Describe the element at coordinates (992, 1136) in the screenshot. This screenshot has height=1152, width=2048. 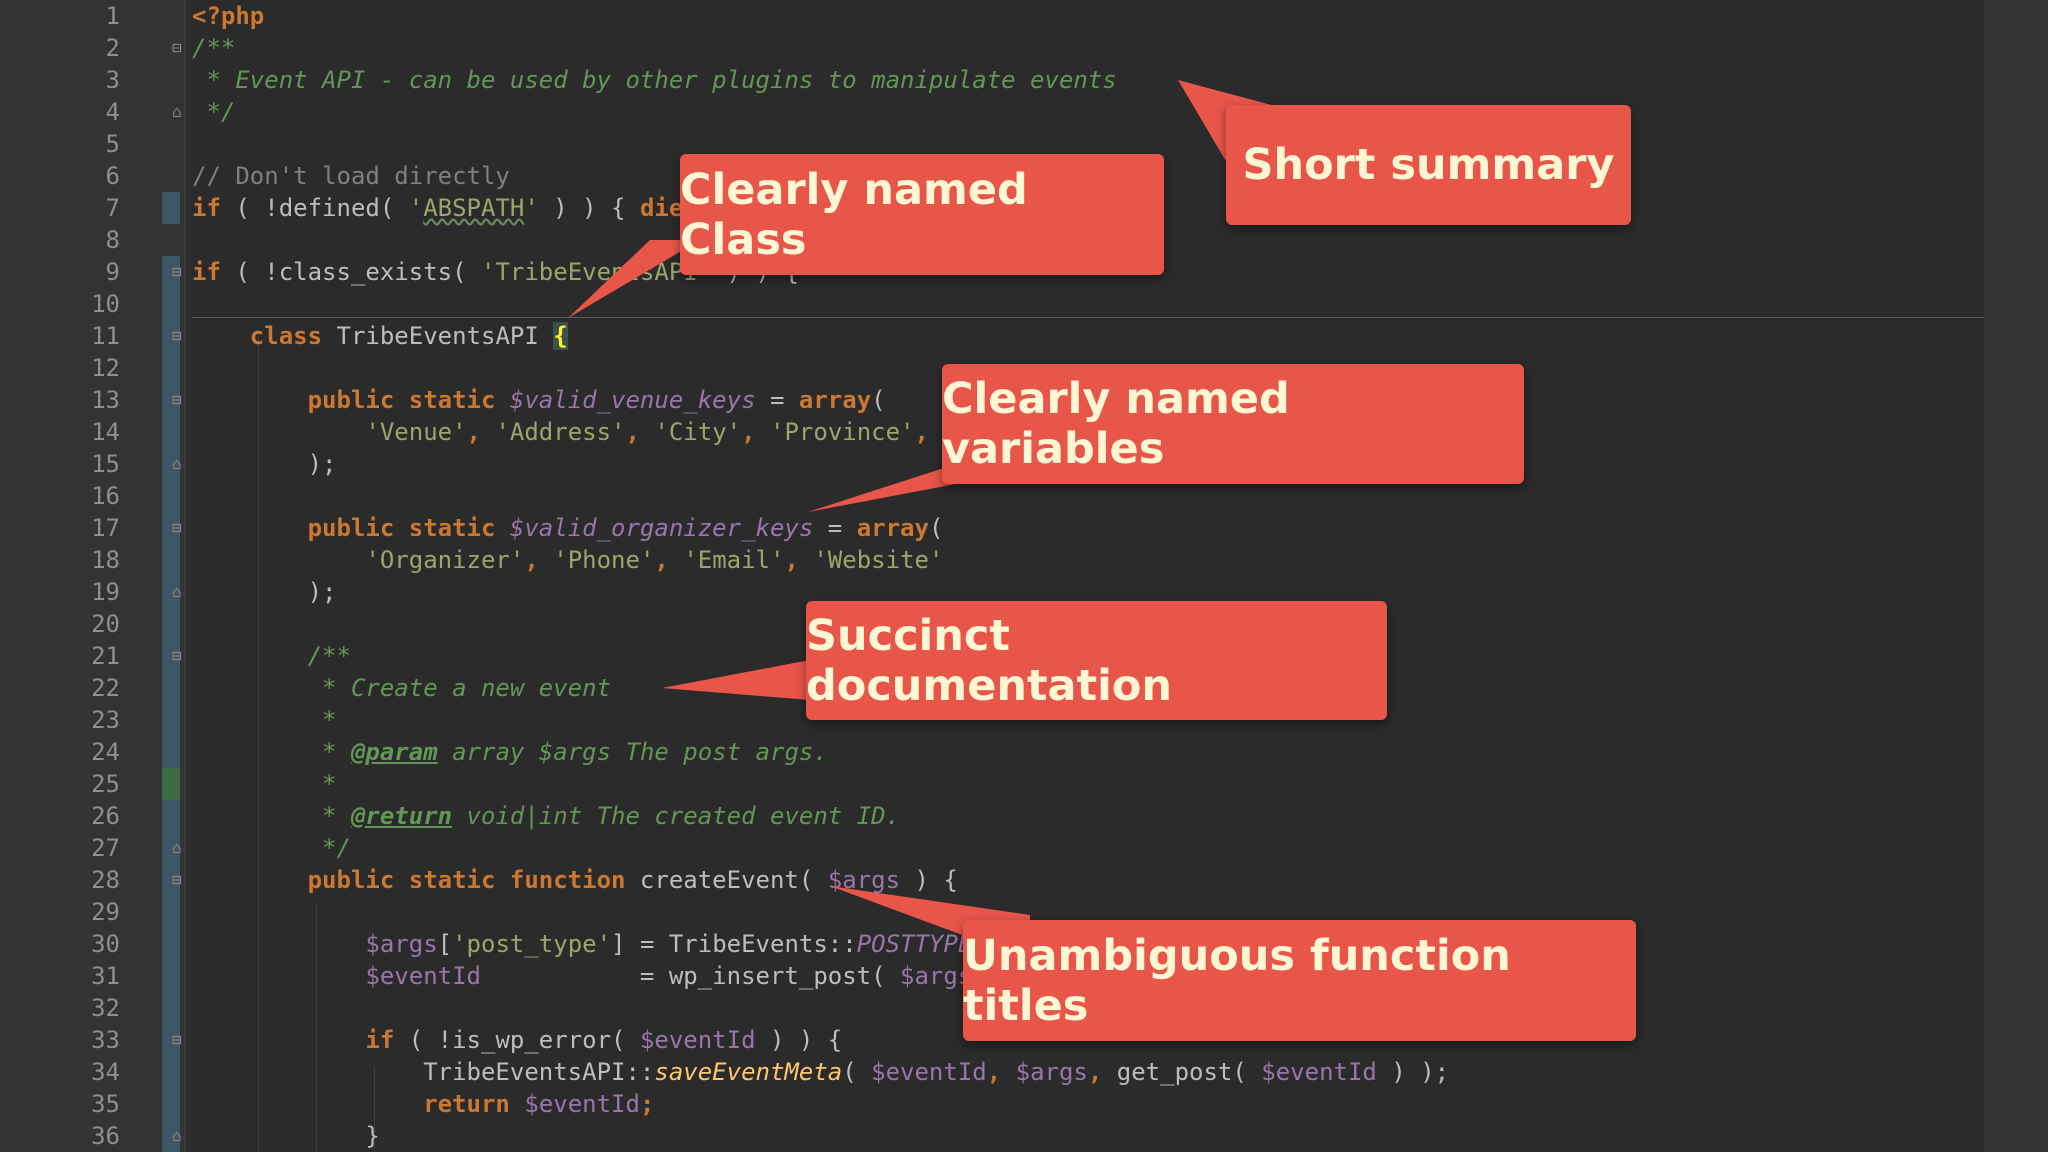
I see `code-line: 36 } ⌂` at that location.